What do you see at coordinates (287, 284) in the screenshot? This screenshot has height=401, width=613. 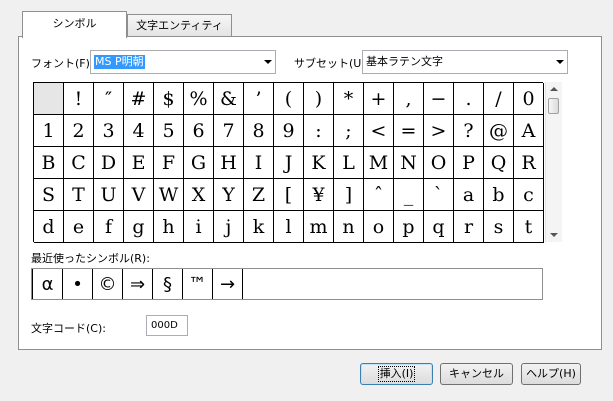 I see `recent-symbols-list: α • © ⇒ § ™ →` at bounding box center [287, 284].